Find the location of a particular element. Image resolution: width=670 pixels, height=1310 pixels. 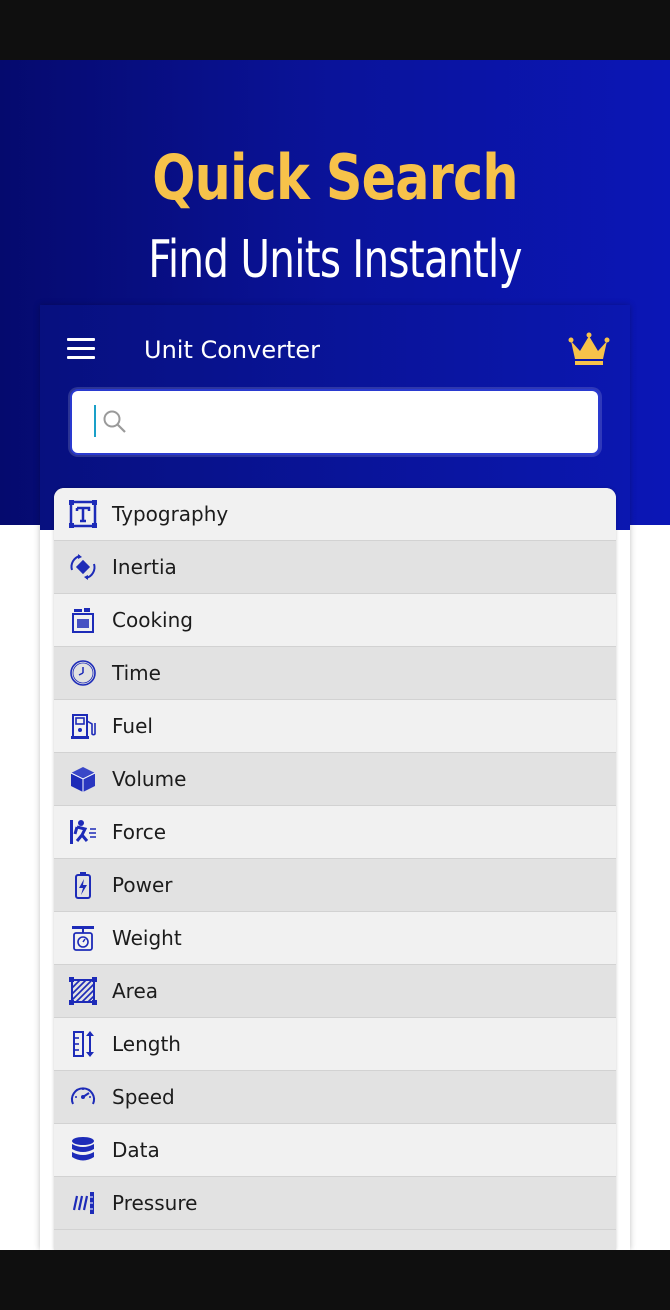

scale-icon is located at coordinates (83, 938).